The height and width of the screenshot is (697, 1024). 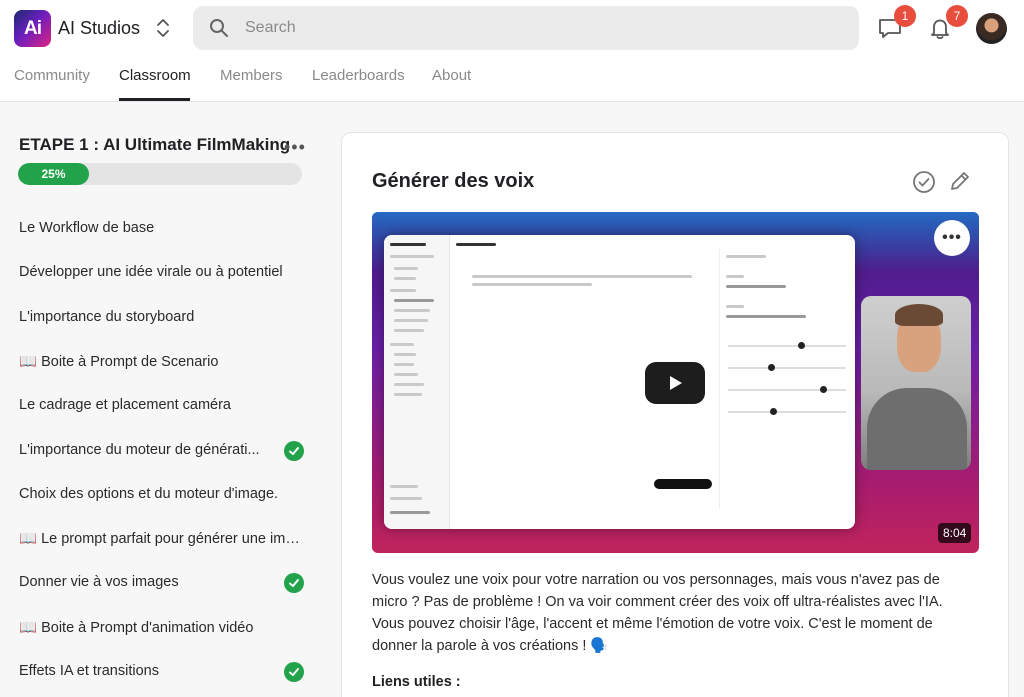 I want to click on mark-complete-icon, so click(x=924, y=182).